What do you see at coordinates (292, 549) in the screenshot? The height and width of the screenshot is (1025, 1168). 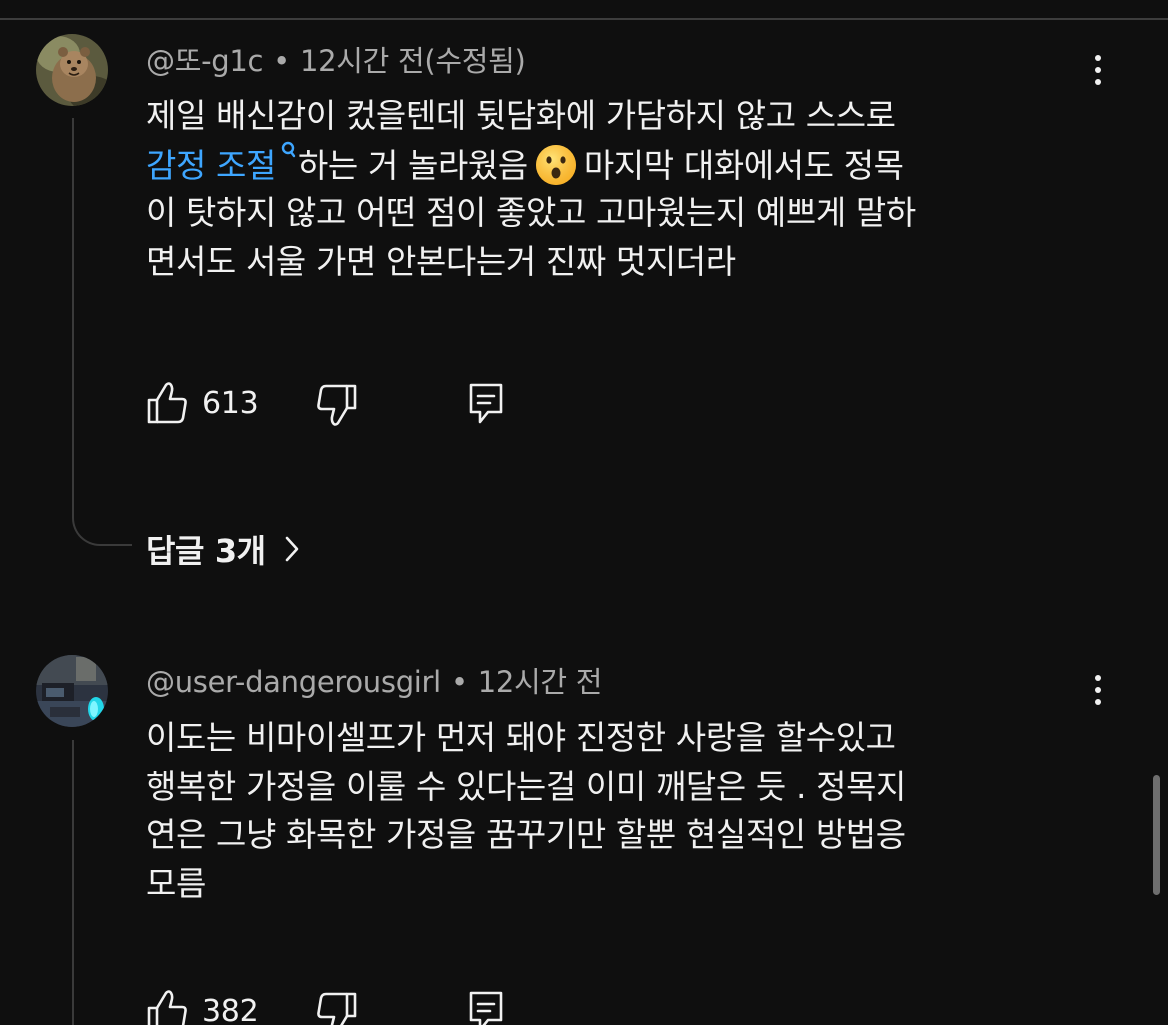 I see `chevron-right-icon` at bounding box center [292, 549].